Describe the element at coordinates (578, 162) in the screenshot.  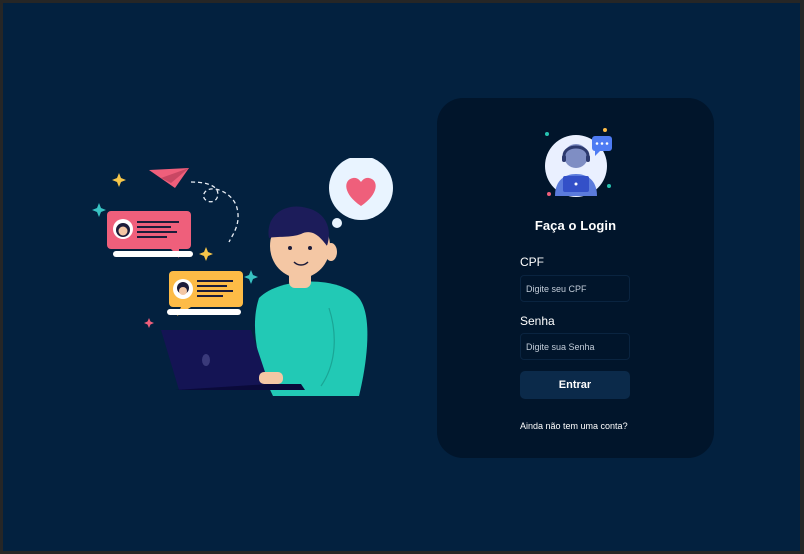
I see `support-agent-avatar-icon` at that location.